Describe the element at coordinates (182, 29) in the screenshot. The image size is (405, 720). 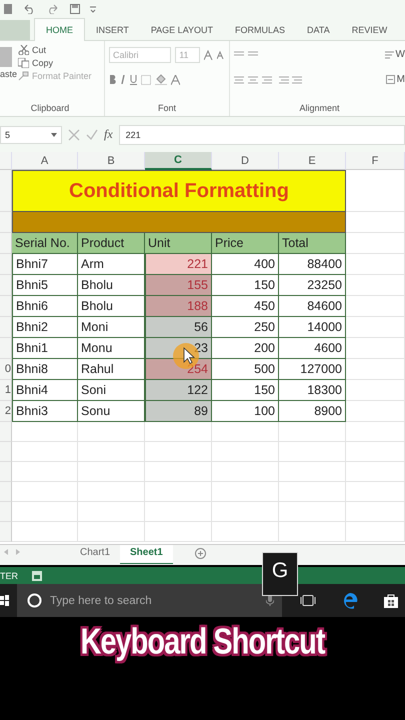
I see `ribbon-tab: PAGE LAYOUT` at that location.